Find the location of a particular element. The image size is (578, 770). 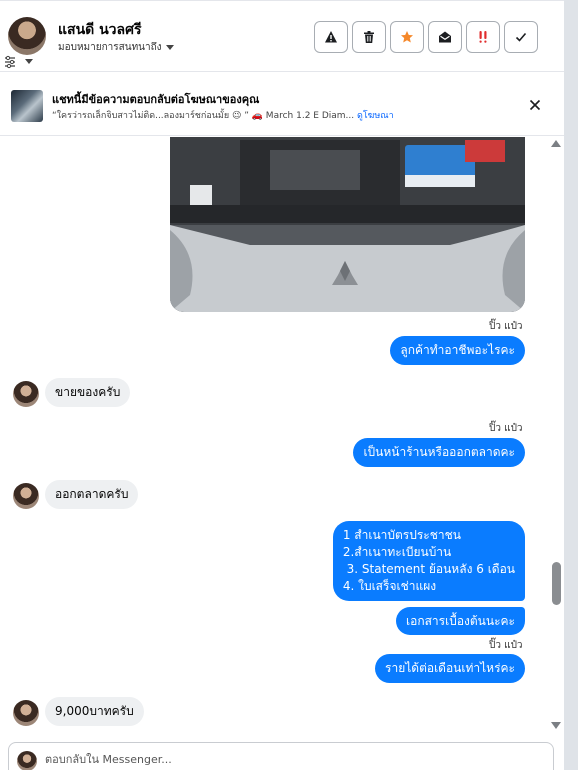

scroll-down-arrow-icon is located at coordinates (556, 725).